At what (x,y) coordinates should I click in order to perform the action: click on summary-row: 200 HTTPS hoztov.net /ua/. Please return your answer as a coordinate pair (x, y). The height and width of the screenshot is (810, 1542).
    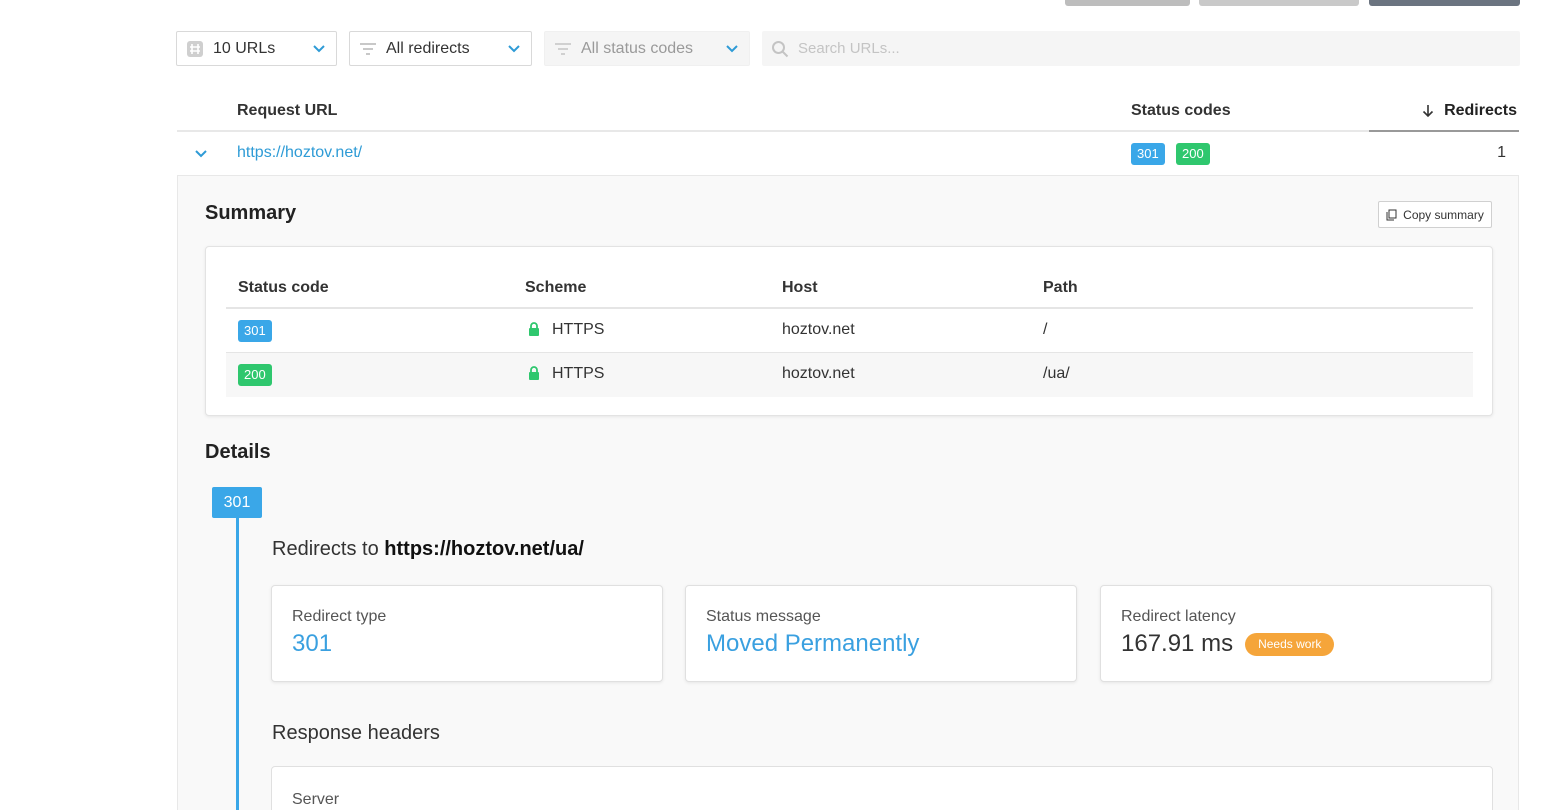
    Looking at the image, I should click on (849, 375).